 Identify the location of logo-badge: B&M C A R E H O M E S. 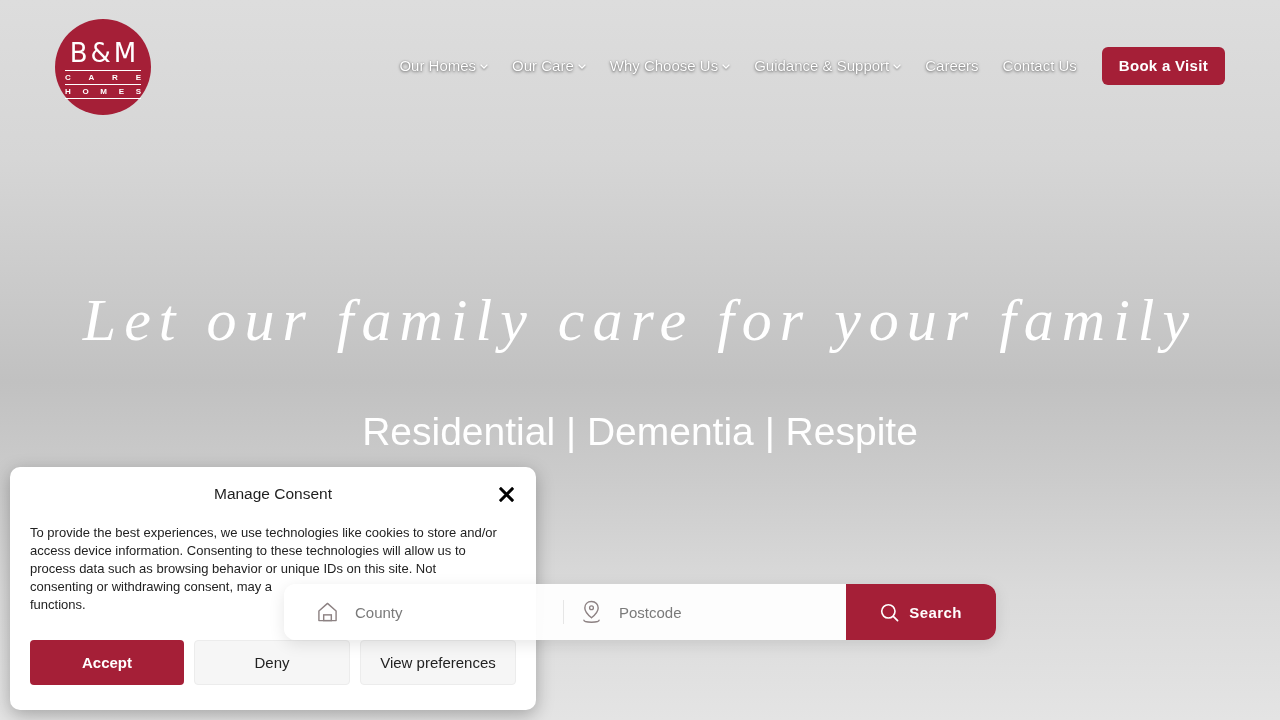
(103, 67).